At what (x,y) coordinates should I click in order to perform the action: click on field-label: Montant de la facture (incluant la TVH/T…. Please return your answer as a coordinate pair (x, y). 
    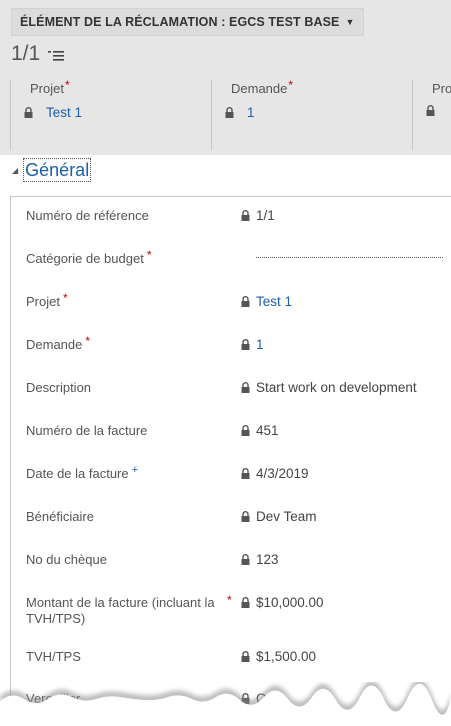
    Looking at the image, I should click on (120, 610).